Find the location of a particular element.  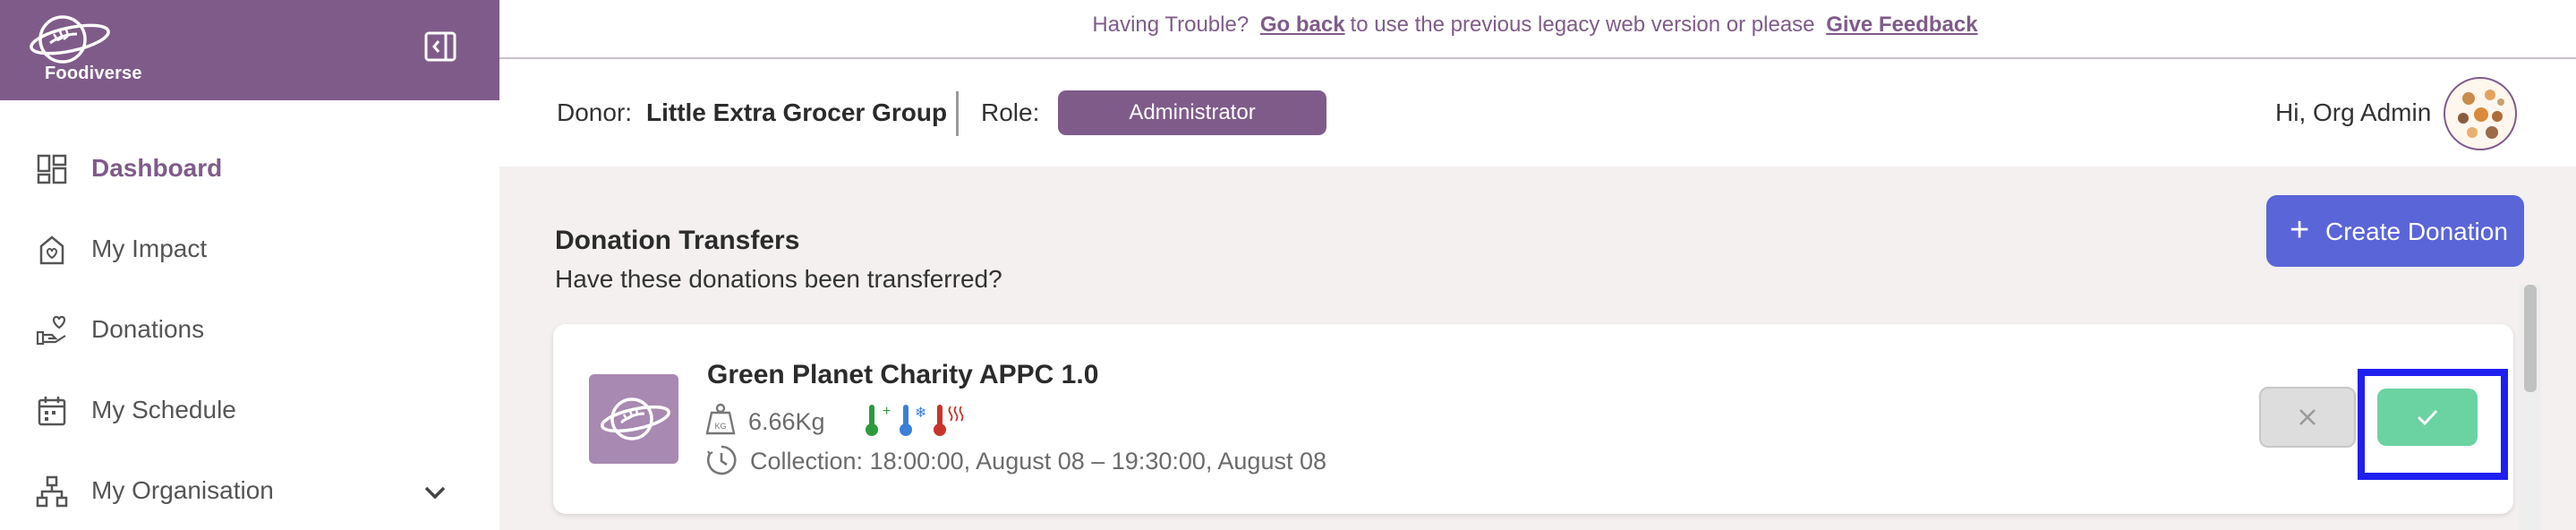

confirm-transfer-button is located at coordinates (2427, 417).